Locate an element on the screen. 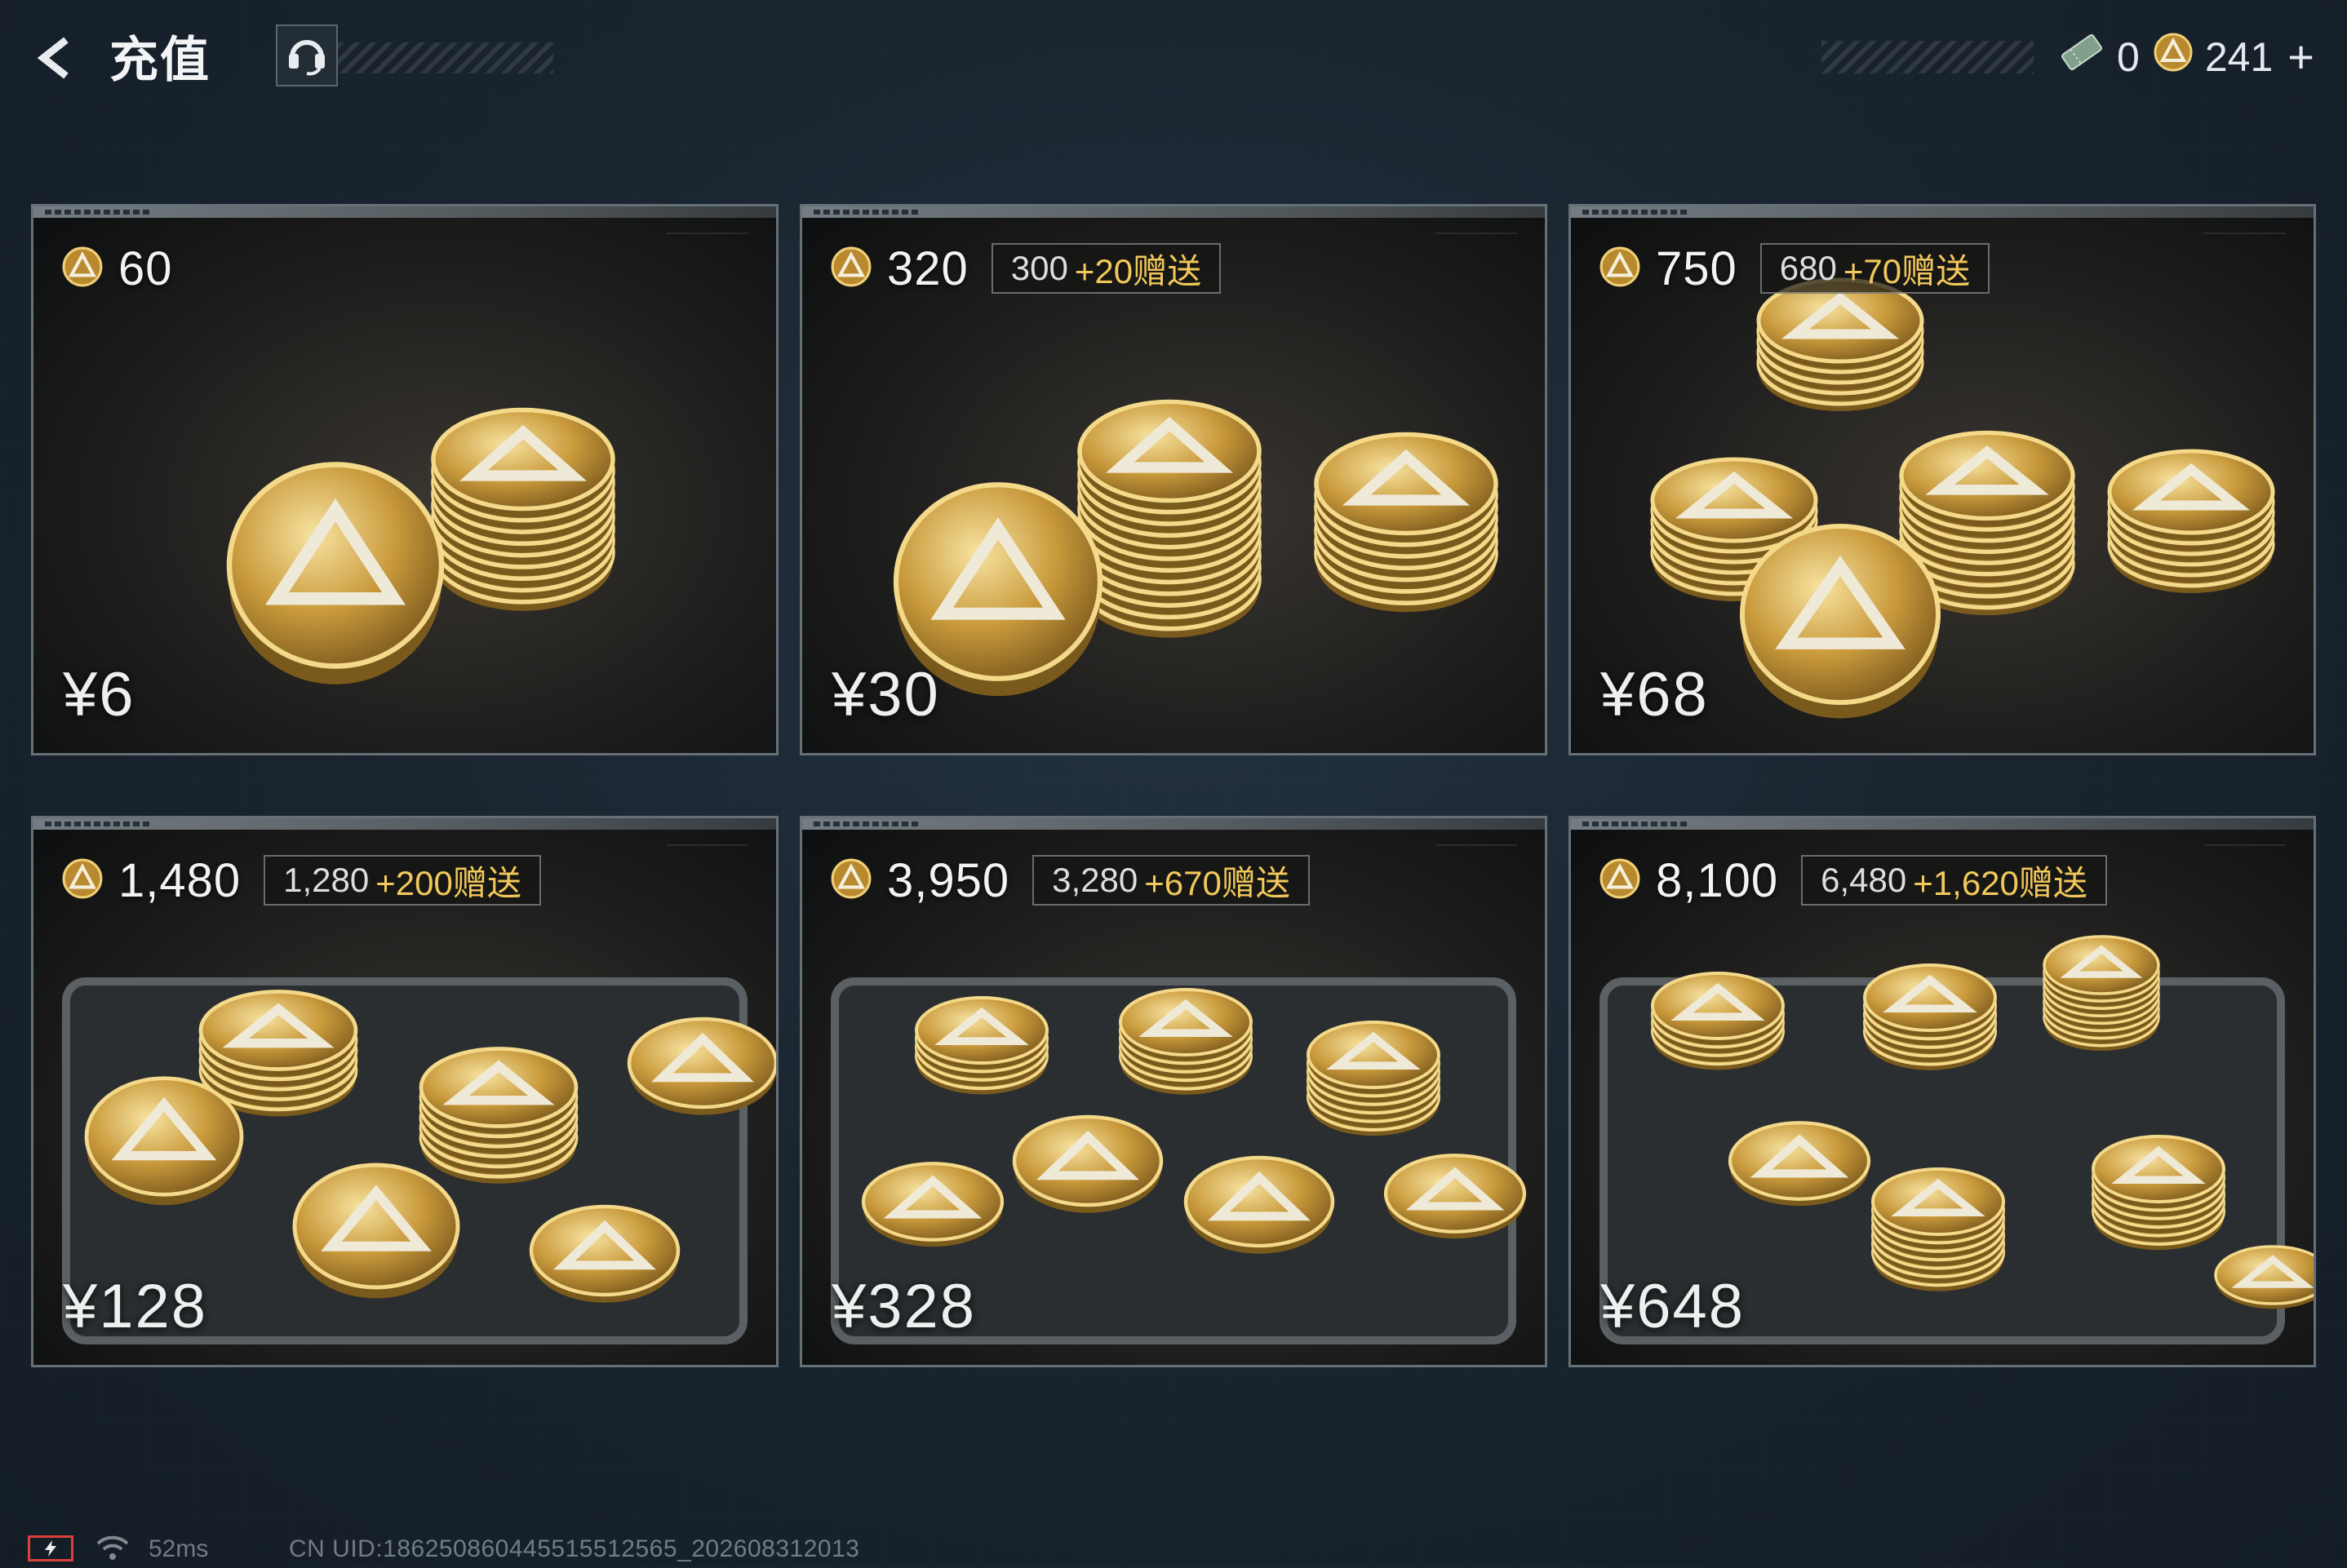 Image resolution: width=2347 pixels, height=1568 pixels. bonus-base: 6,480 is located at coordinates (1864, 880).